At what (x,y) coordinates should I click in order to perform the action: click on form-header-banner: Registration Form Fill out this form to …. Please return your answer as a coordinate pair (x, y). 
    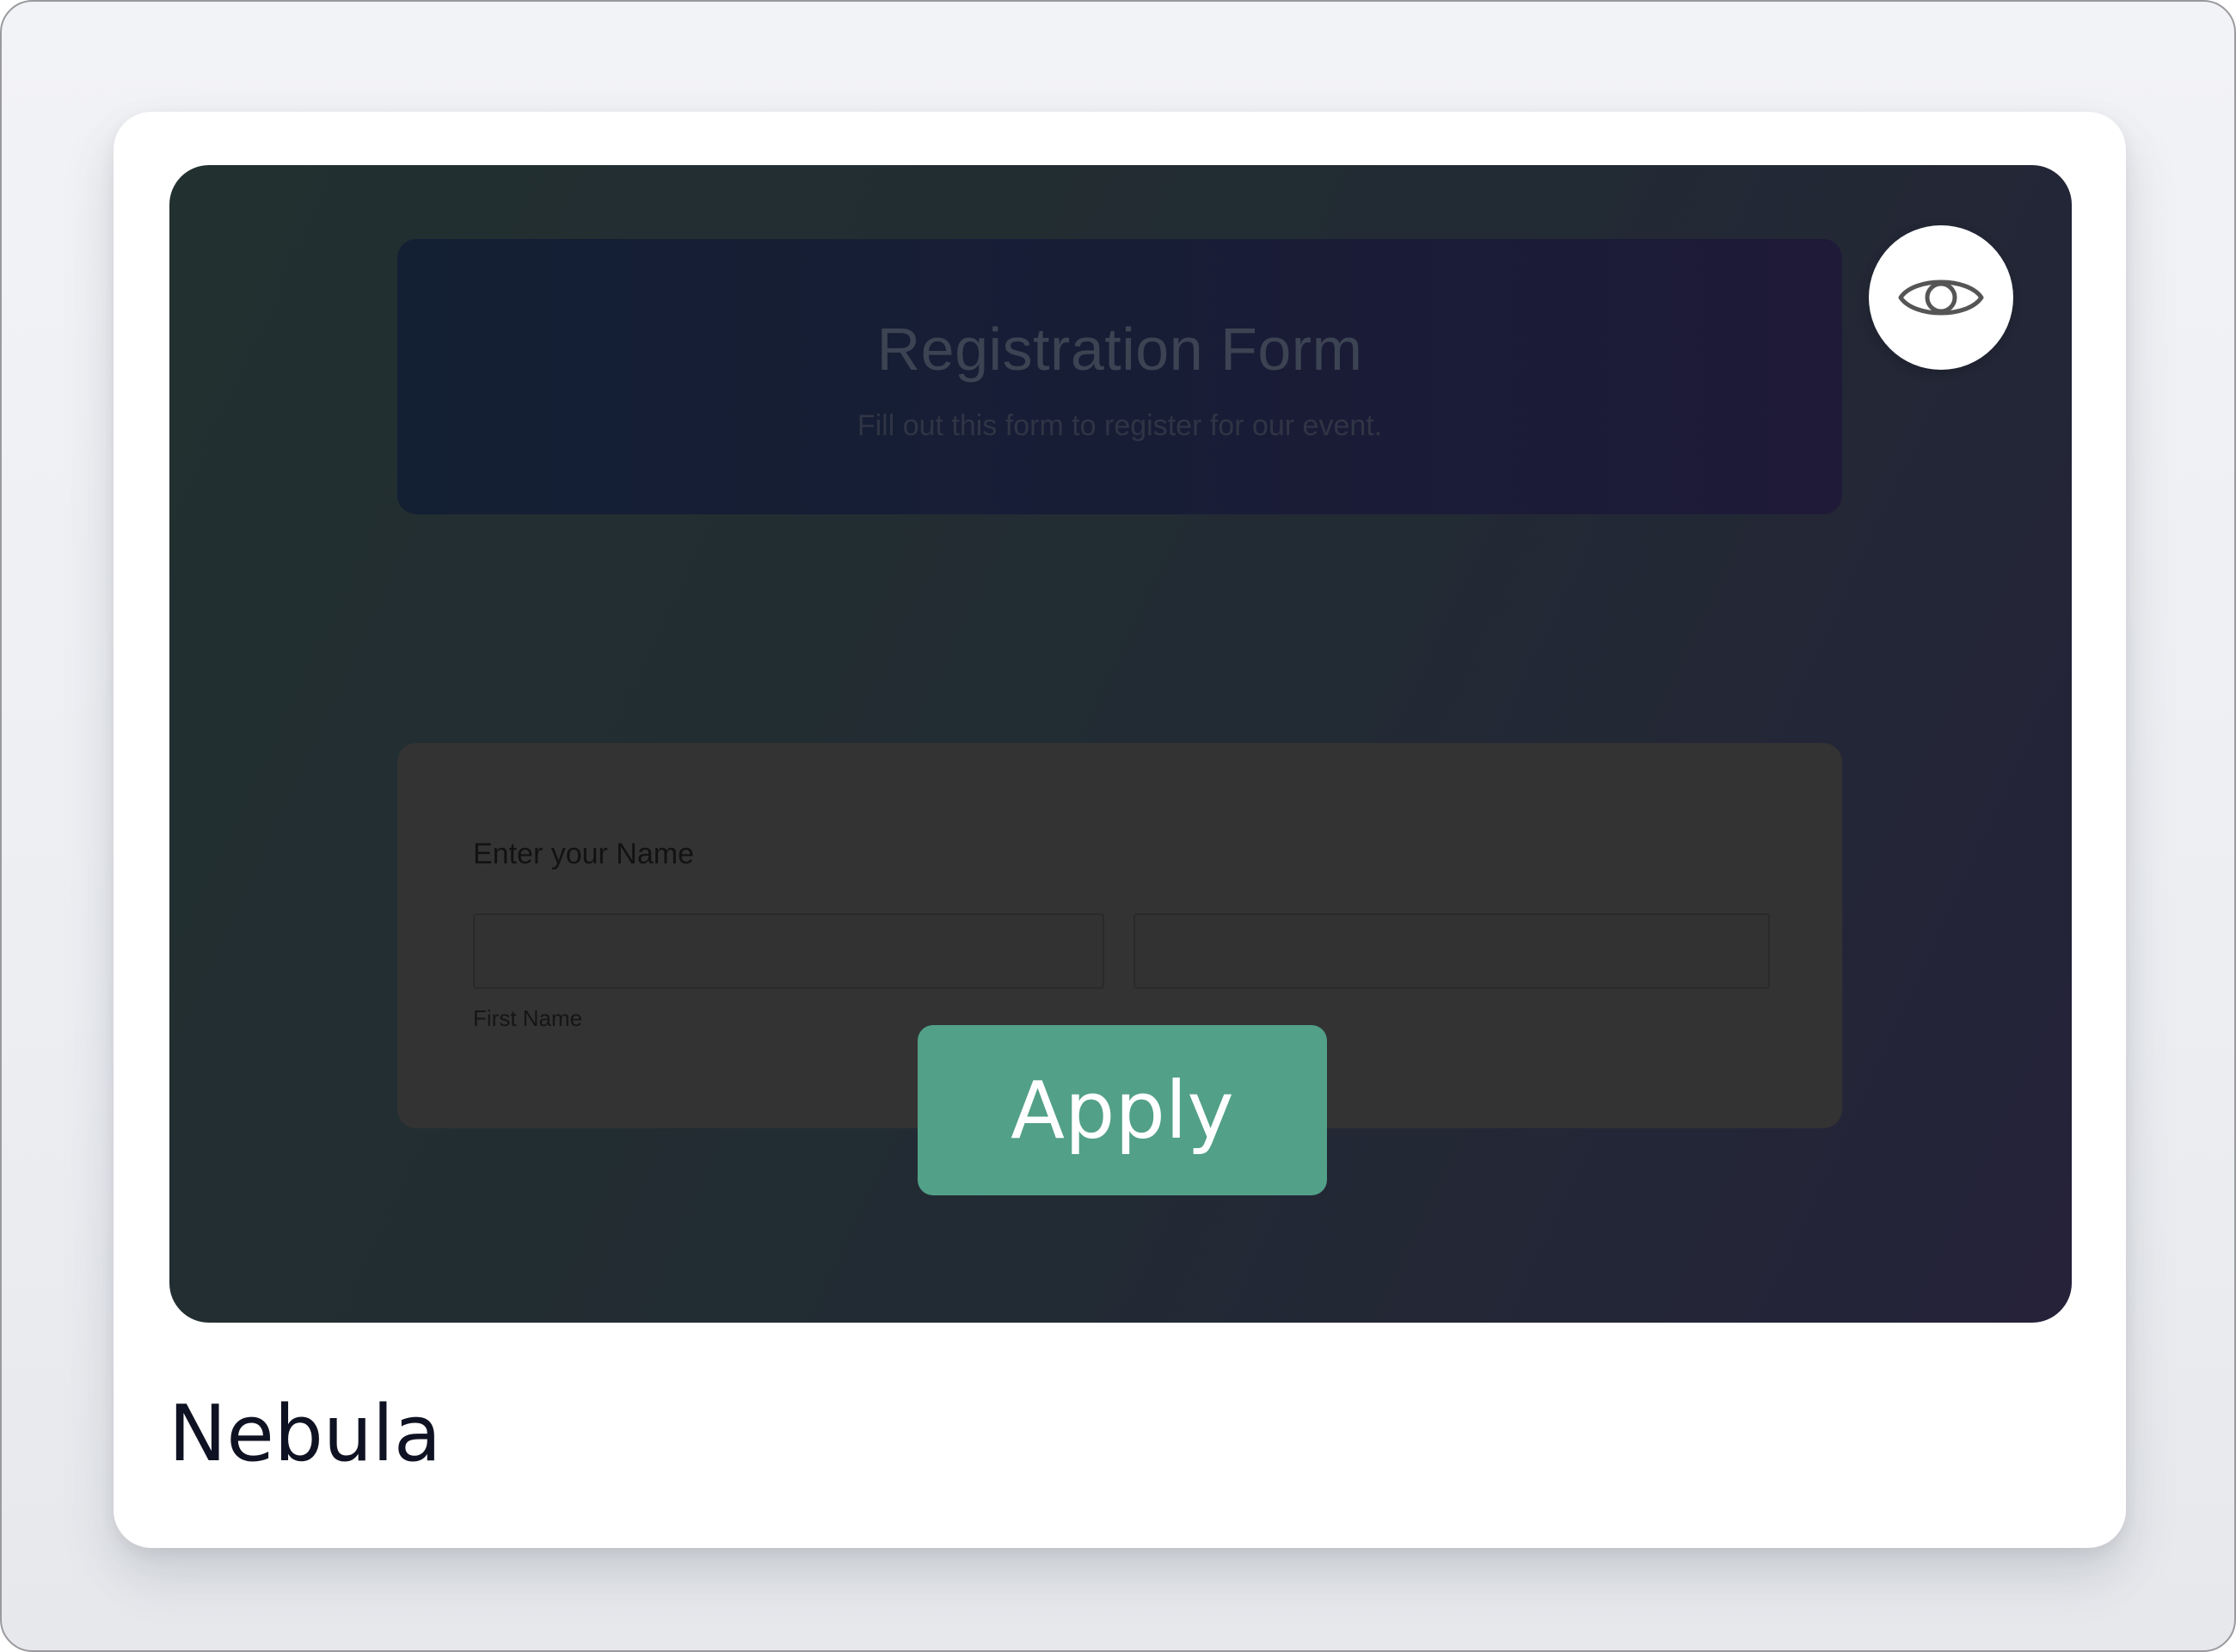
    Looking at the image, I should click on (1119, 376).